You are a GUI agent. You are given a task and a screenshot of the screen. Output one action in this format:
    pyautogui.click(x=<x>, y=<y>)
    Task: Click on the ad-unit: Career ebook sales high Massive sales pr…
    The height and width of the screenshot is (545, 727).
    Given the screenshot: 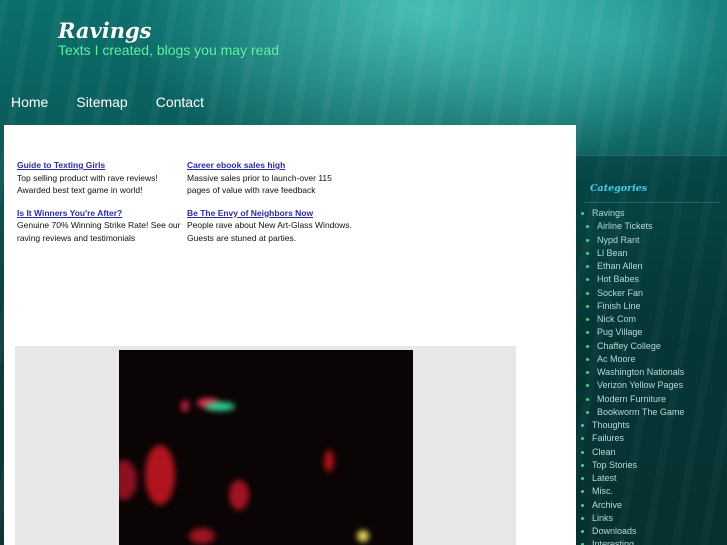 What is the action you would take?
    pyautogui.click(x=272, y=178)
    